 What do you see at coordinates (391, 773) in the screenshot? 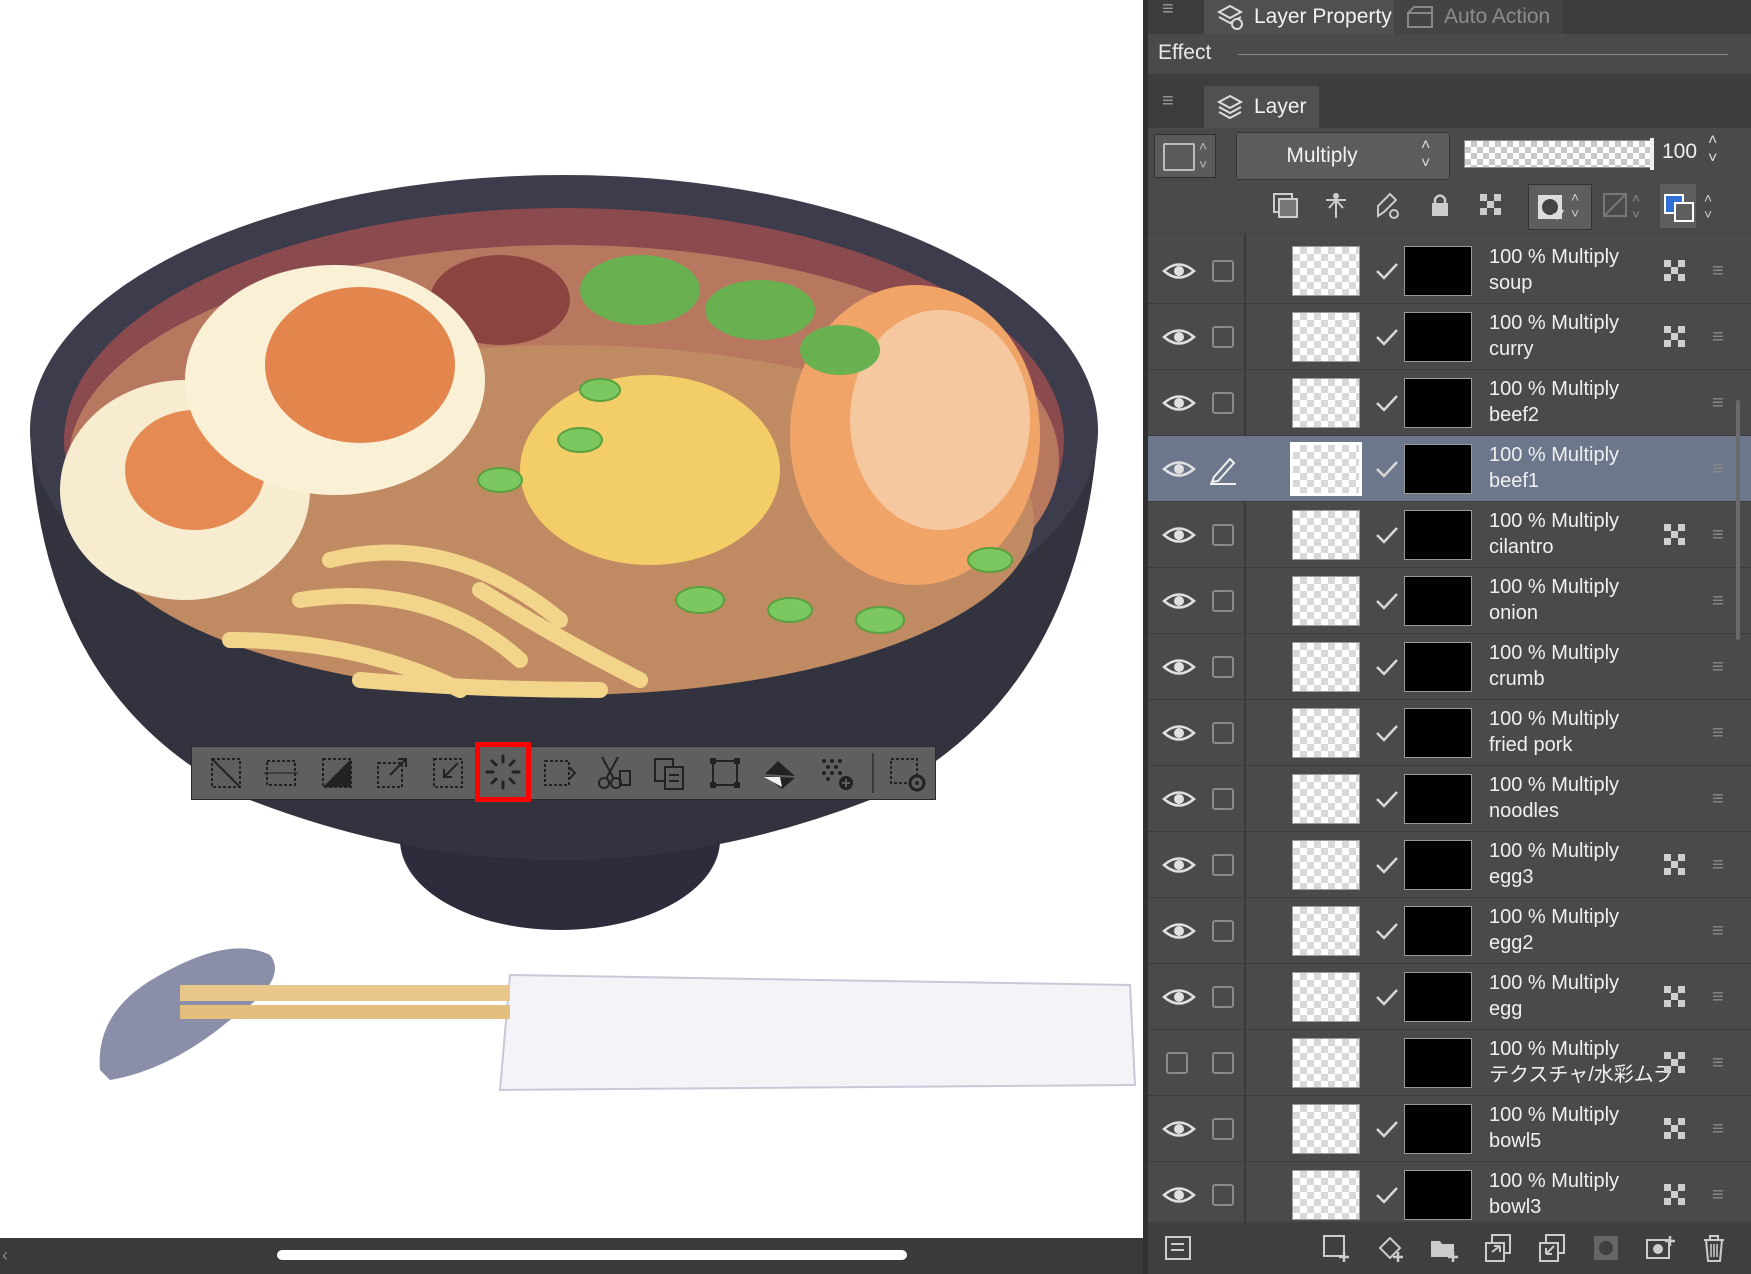
I see `expand-selection-button` at bounding box center [391, 773].